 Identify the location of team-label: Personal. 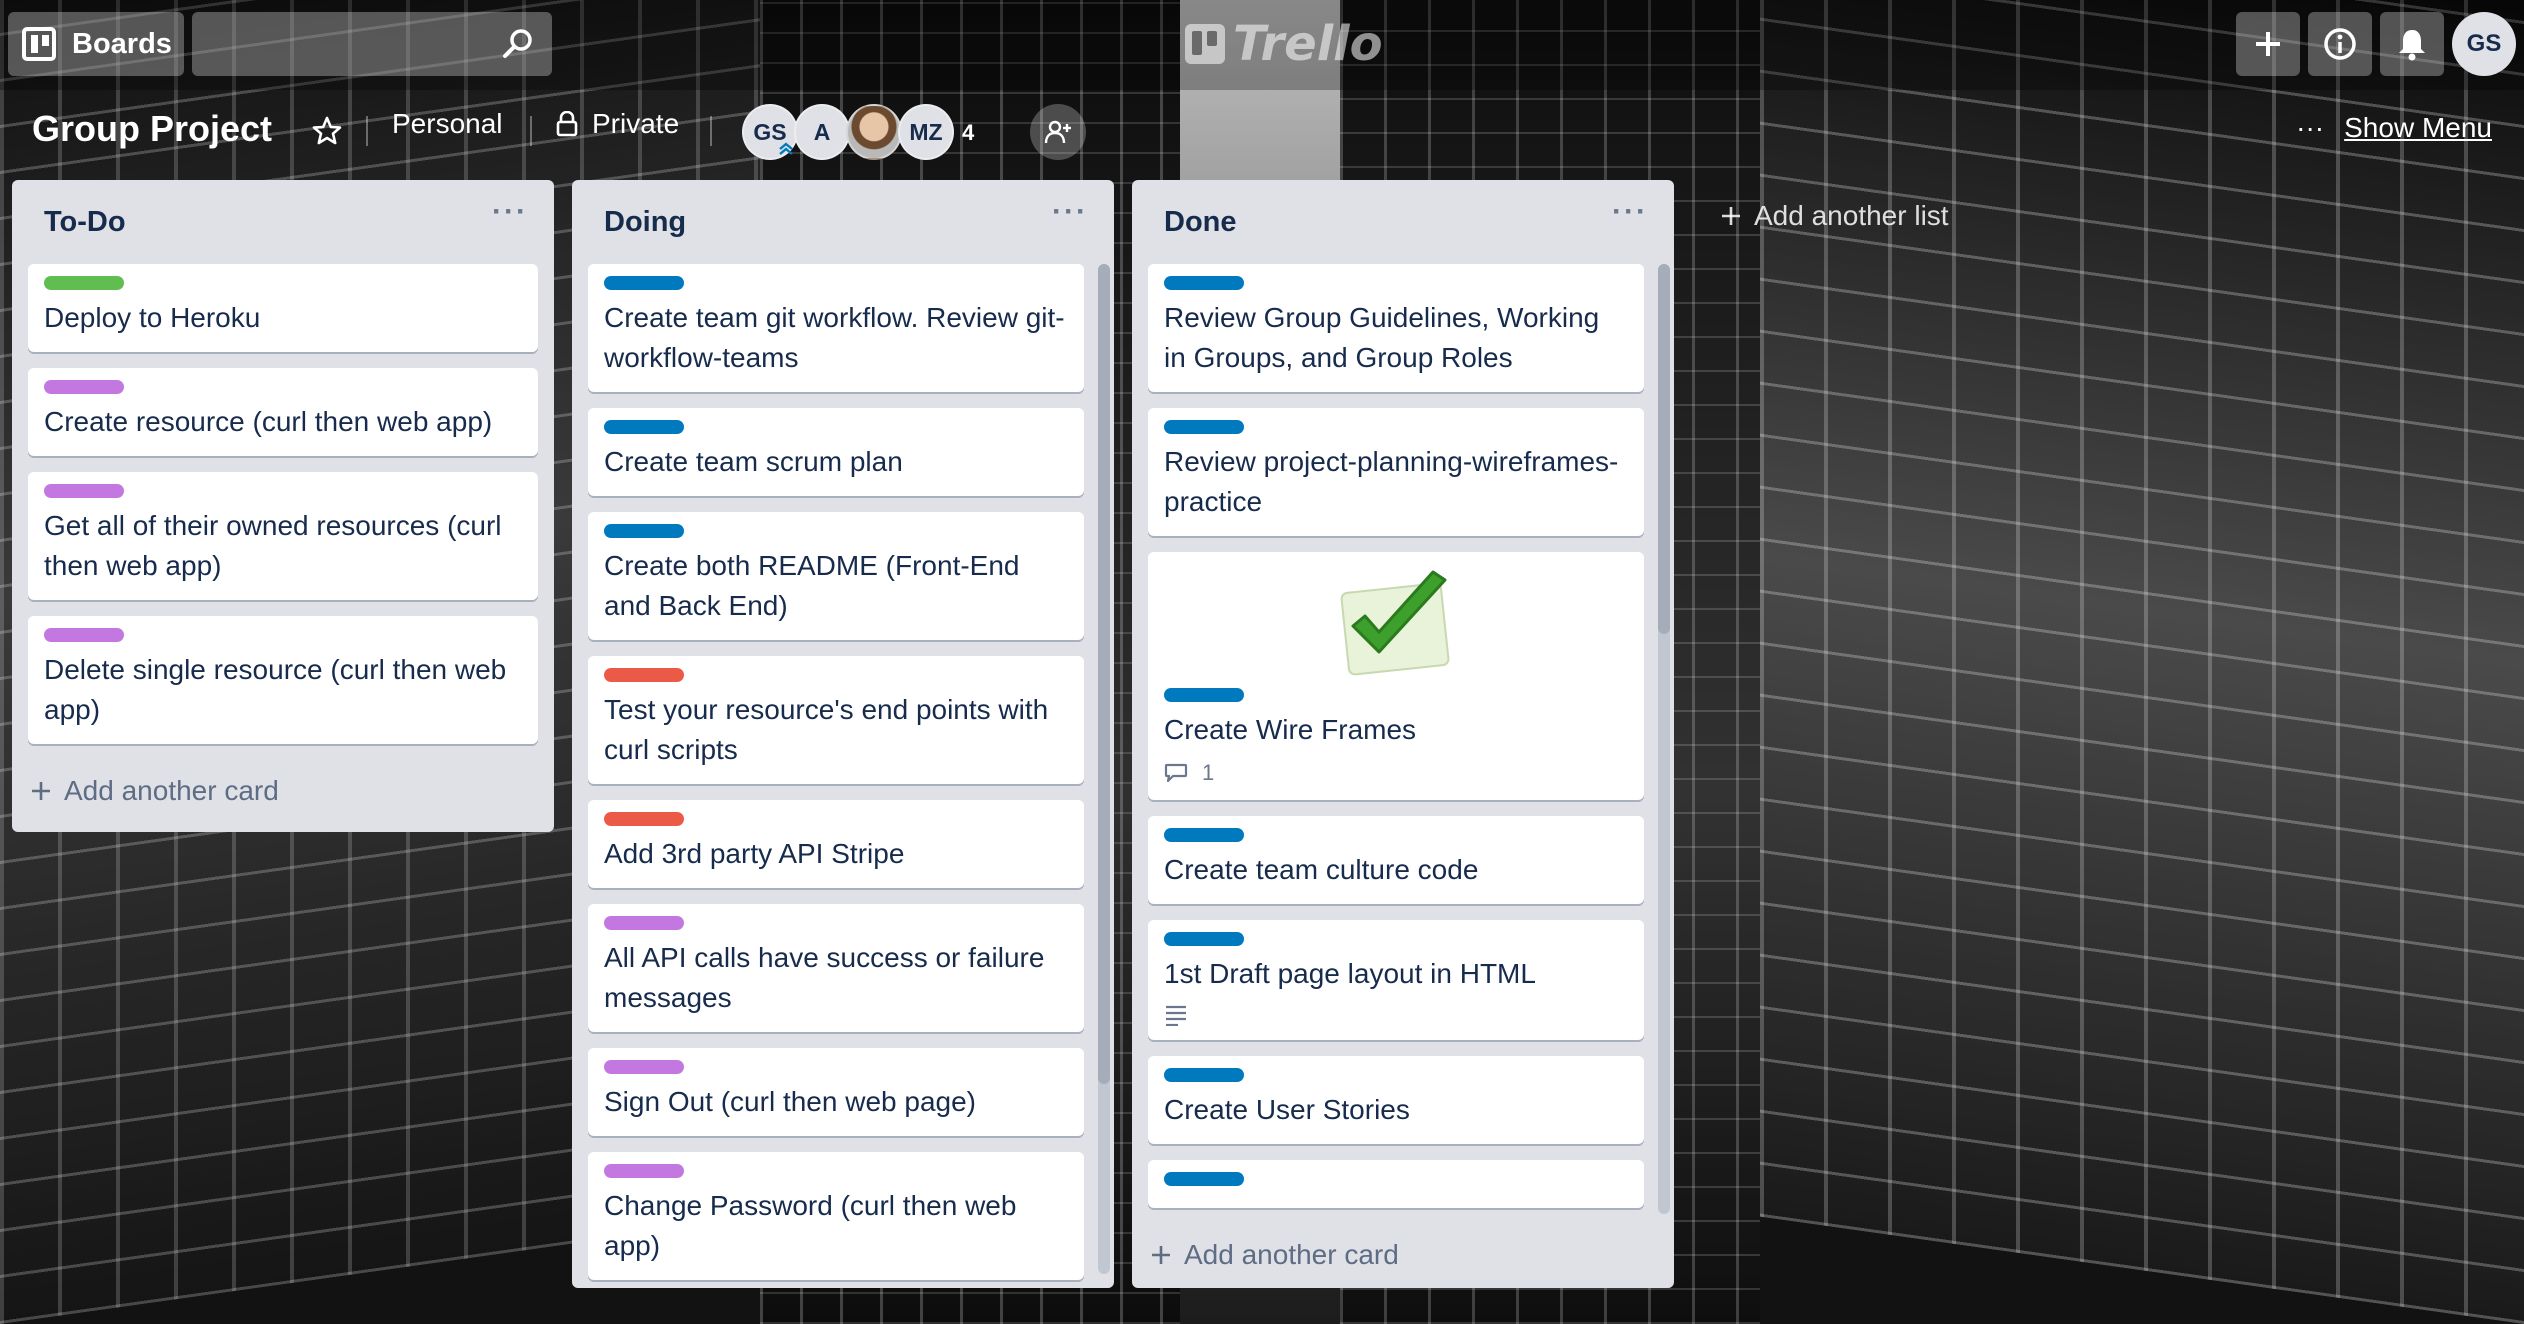
(447, 123).